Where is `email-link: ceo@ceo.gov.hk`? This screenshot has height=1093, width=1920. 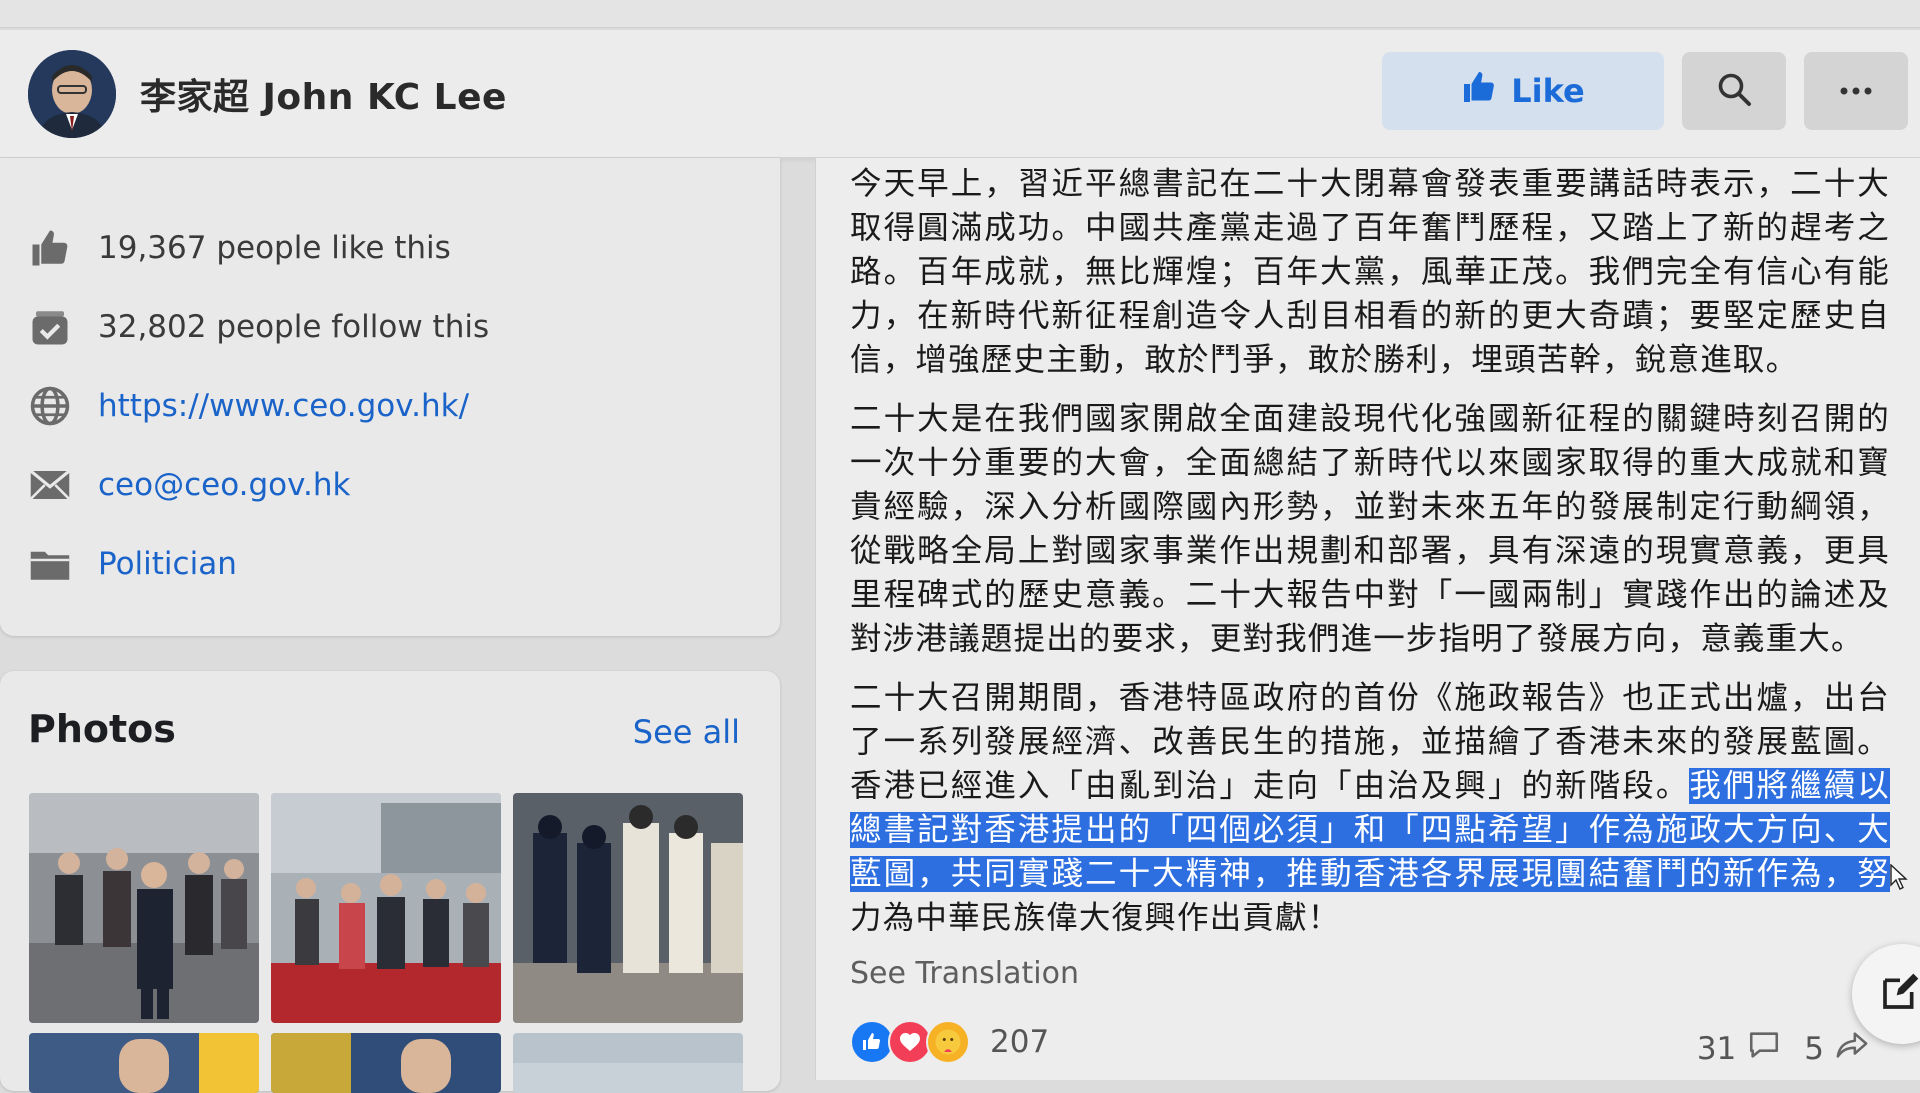 email-link: ceo@ceo.gov.hk is located at coordinates (224, 485).